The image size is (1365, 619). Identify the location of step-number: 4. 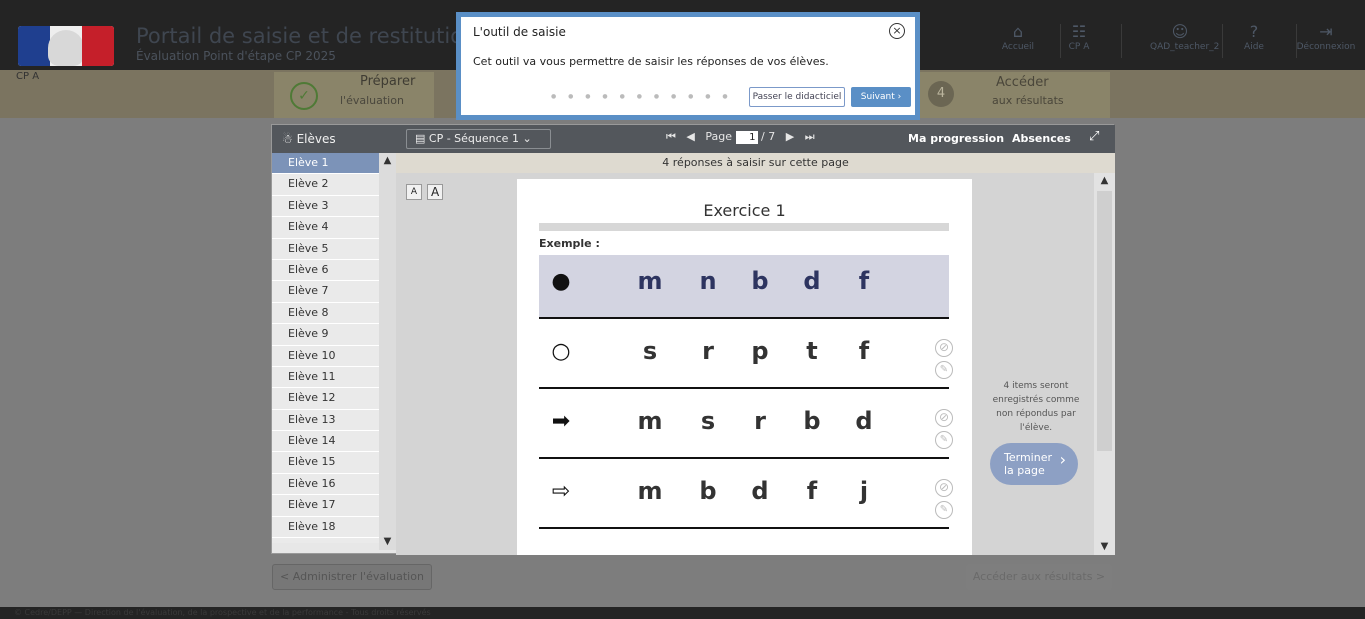
(941, 94).